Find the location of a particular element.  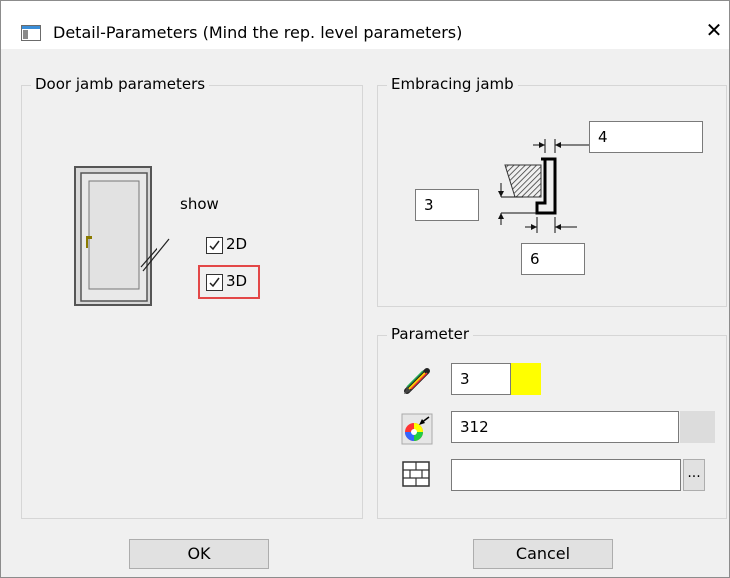

checkbox-2d is located at coordinates (214, 245).